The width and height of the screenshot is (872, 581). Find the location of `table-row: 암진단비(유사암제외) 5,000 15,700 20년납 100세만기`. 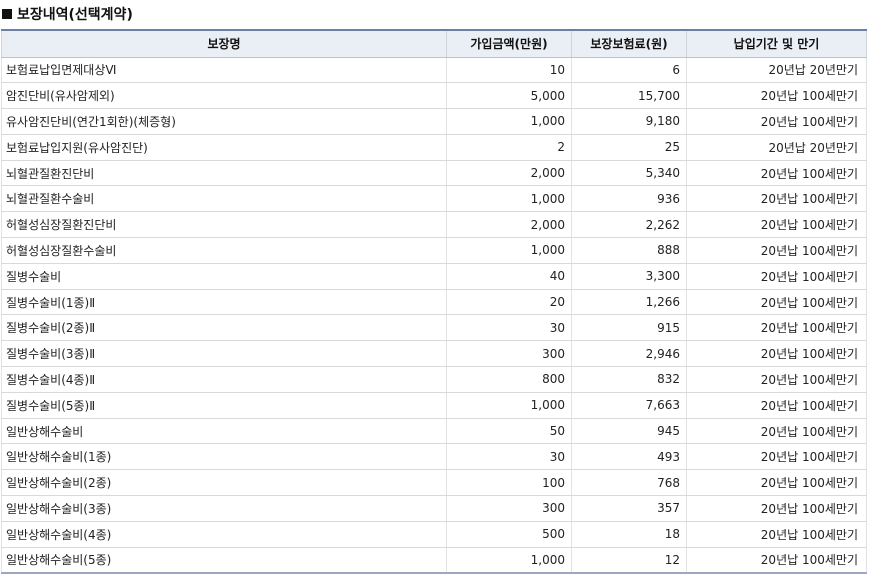

table-row: 암진단비(유사암제외) 5,000 15,700 20년납 100세만기 is located at coordinates (434, 96).